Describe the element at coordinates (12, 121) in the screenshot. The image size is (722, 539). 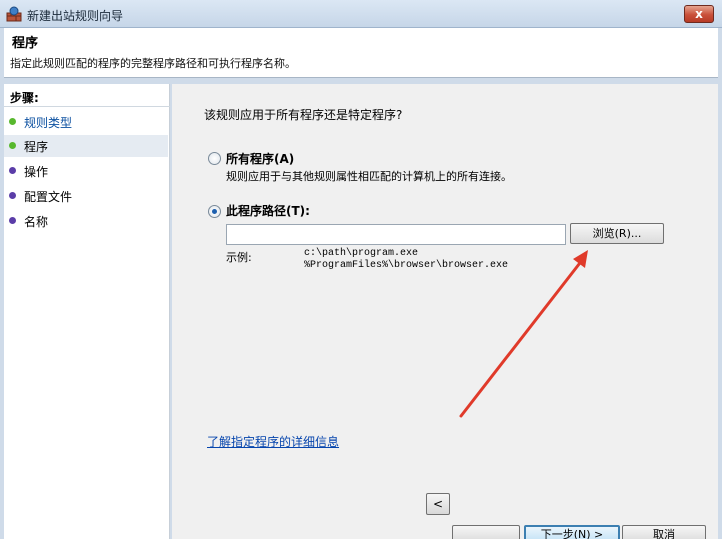
I see `step-done-dot-icon` at that location.